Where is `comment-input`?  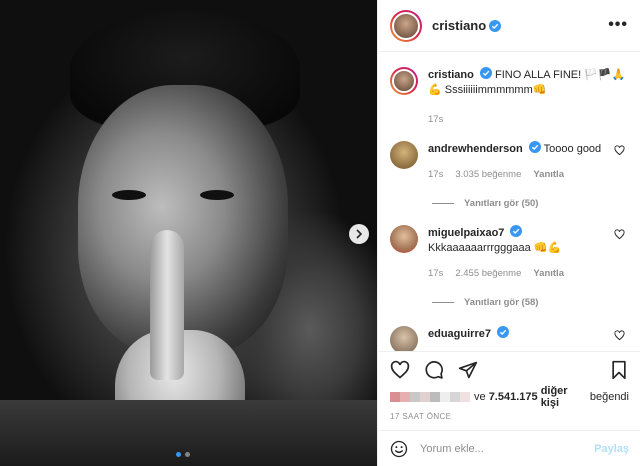 comment-input is located at coordinates (507, 448).